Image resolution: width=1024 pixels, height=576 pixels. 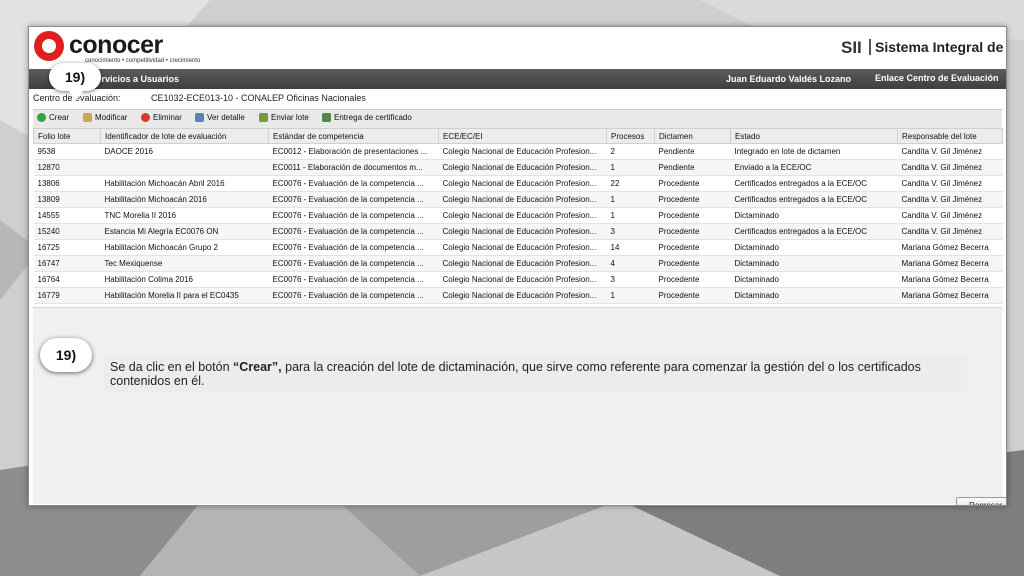 I want to click on table-cell: Mariana Gómez Becerra, so click(x=950, y=263).